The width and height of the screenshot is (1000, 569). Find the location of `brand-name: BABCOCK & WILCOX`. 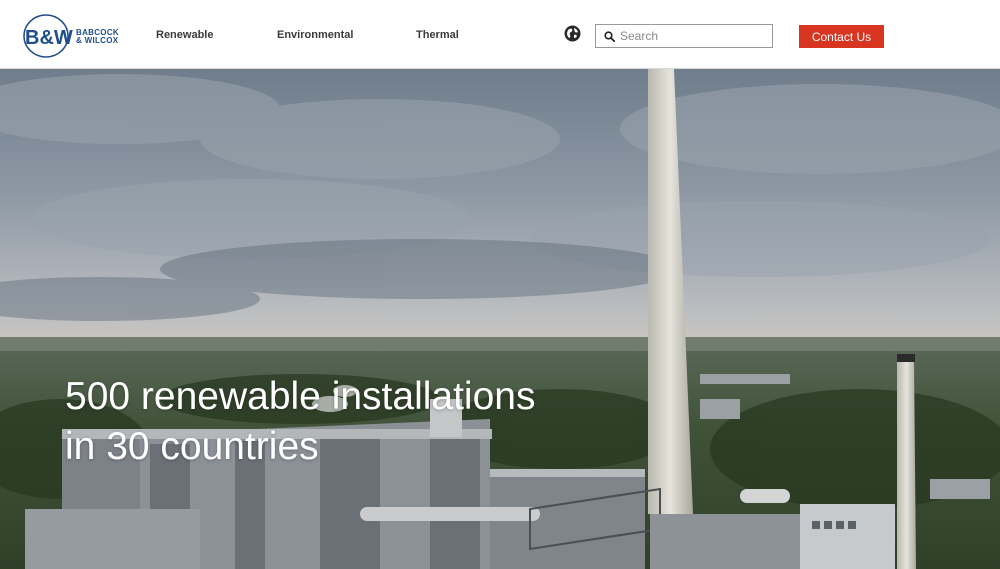

brand-name: BABCOCK & WILCOX is located at coordinates (97, 37).